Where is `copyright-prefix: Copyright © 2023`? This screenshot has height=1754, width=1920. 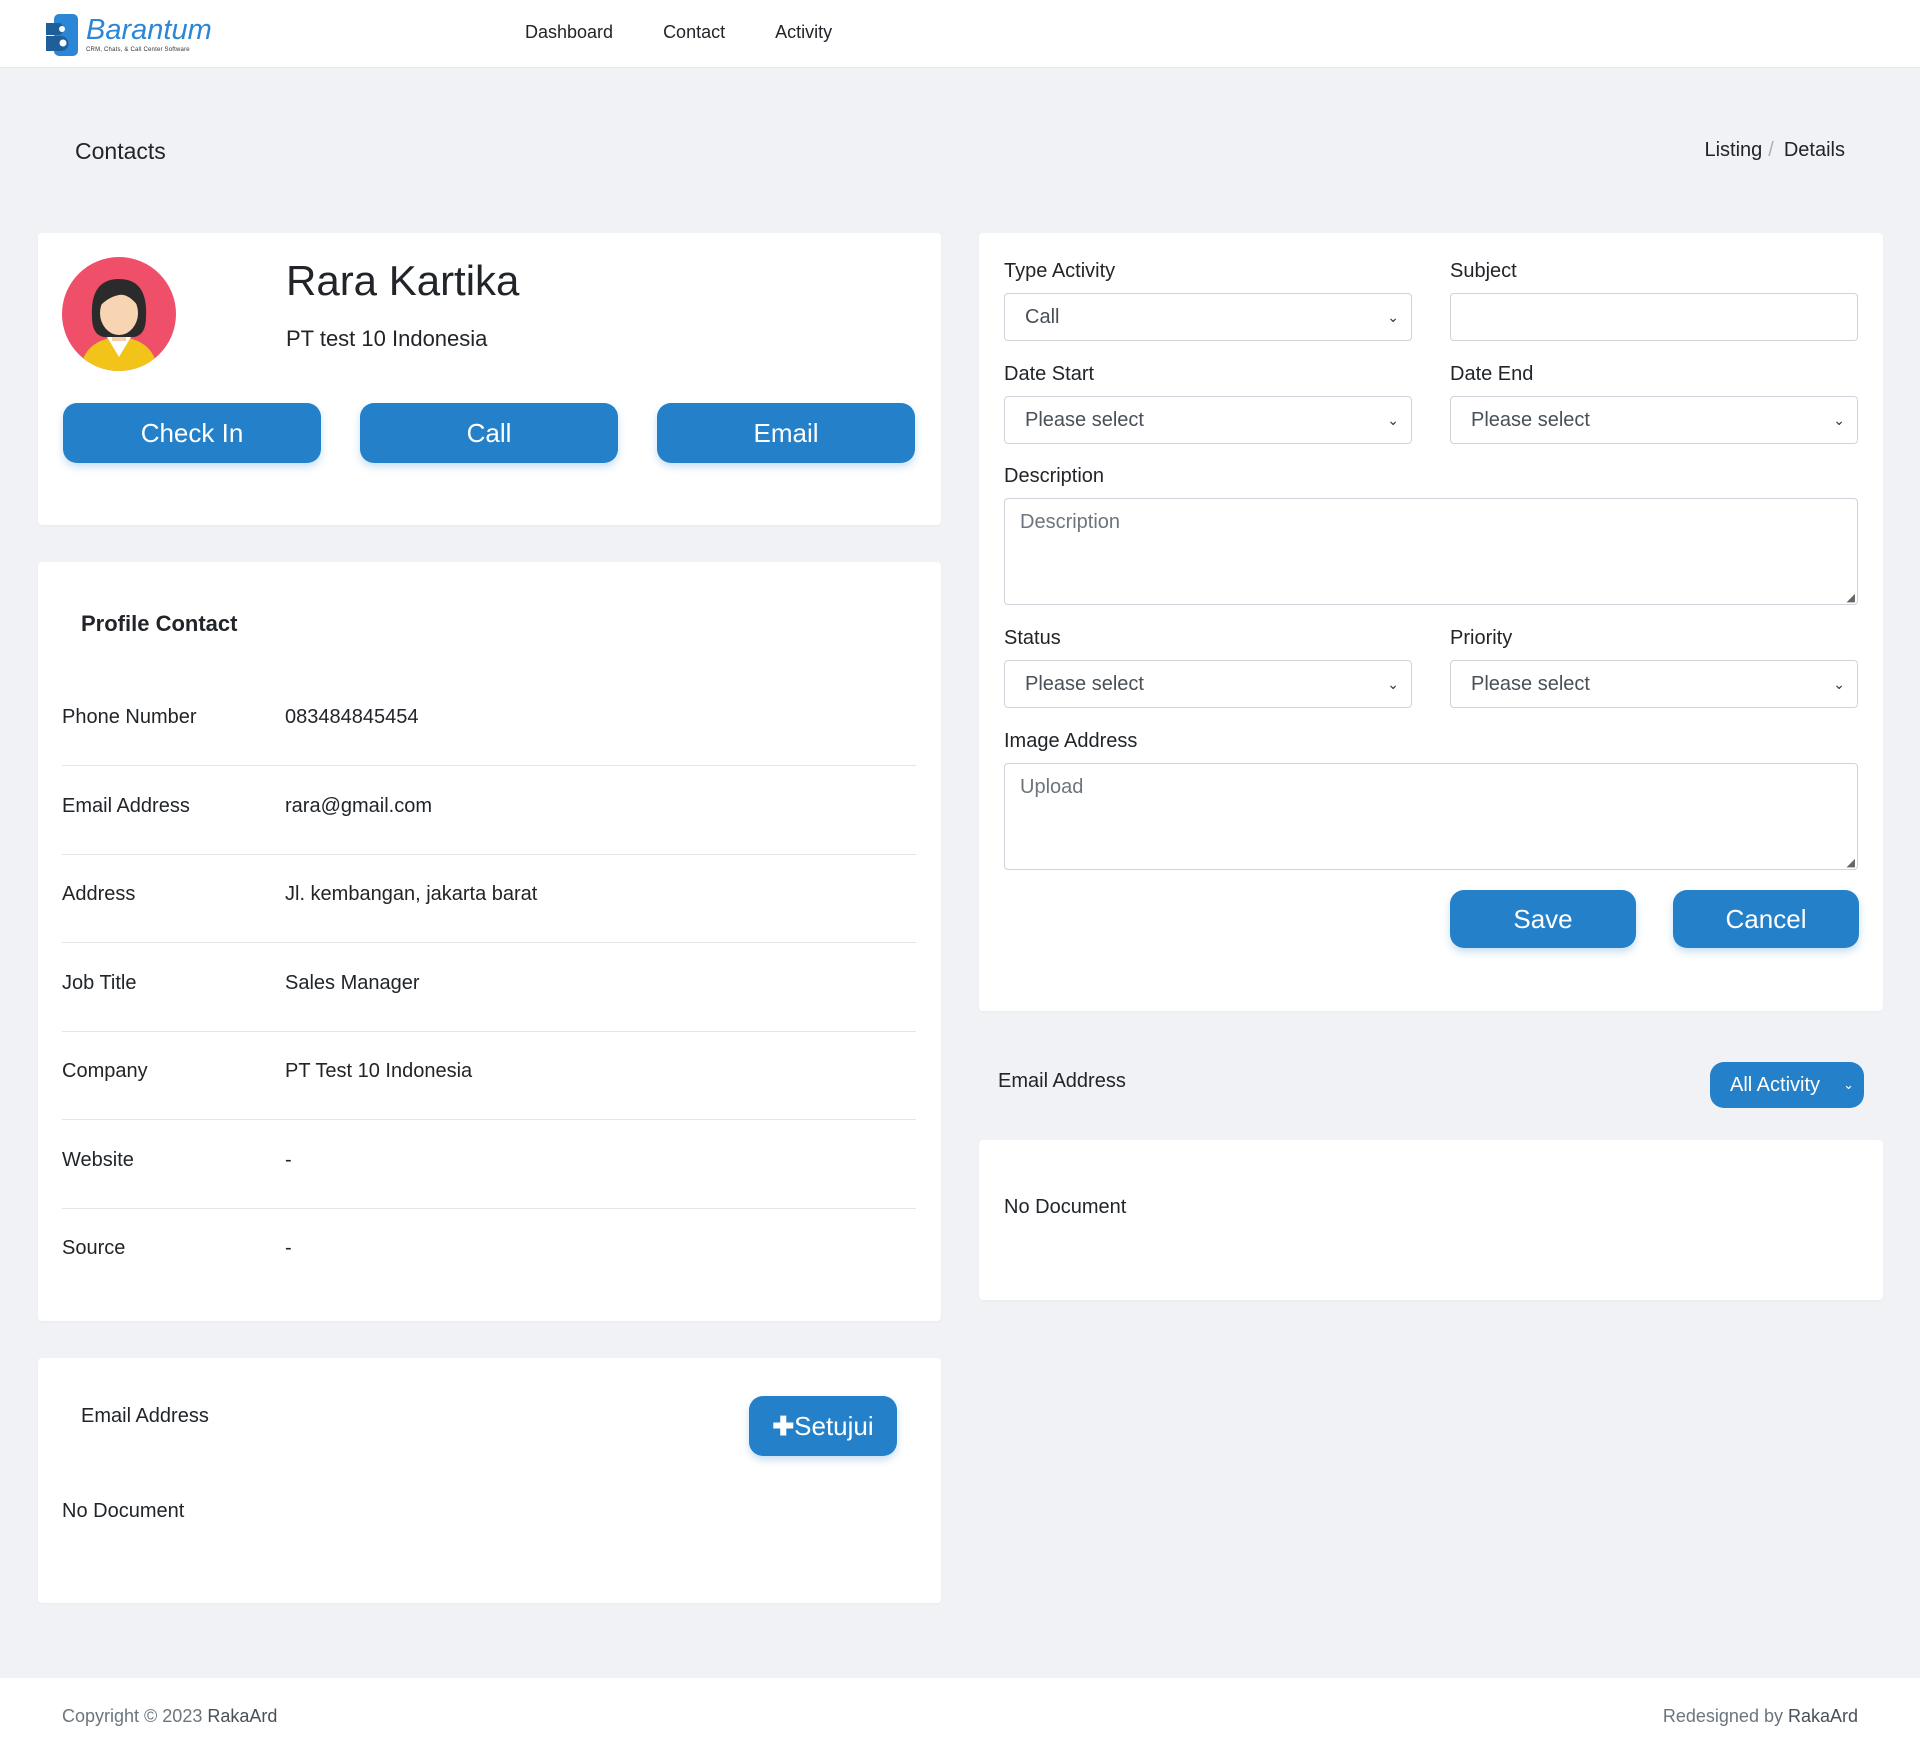 copyright-prefix: Copyright © 2023 is located at coordinates (135, 1716).